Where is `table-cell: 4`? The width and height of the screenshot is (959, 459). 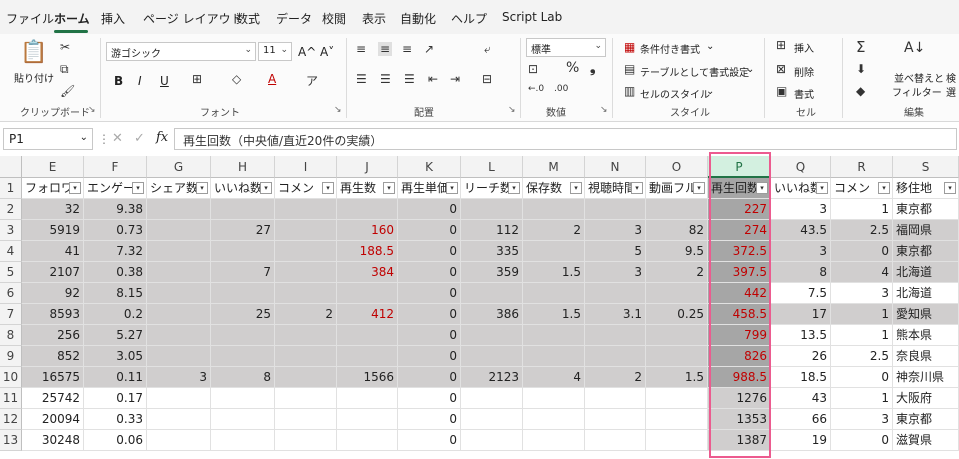
table-cell: 4 is located at coordinates (862, 272).